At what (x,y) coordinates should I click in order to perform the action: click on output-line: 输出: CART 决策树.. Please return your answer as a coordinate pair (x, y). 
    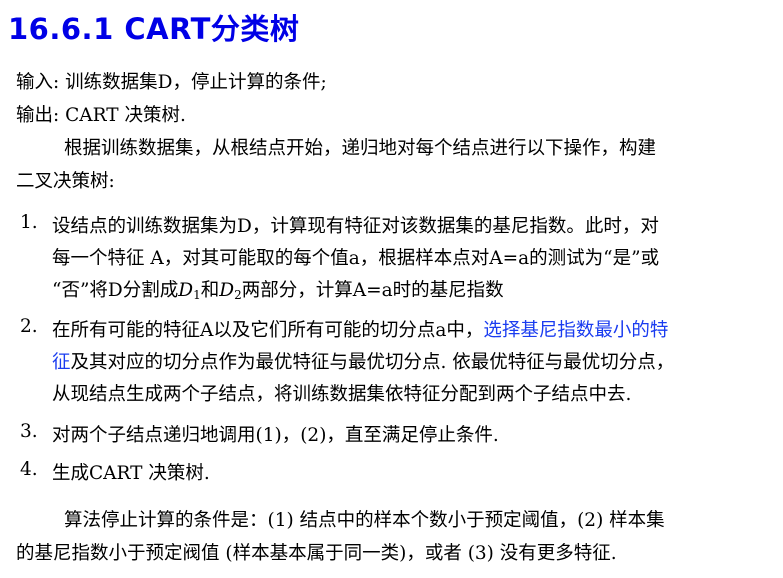
    Looking at the image, I should click on (101, 115).